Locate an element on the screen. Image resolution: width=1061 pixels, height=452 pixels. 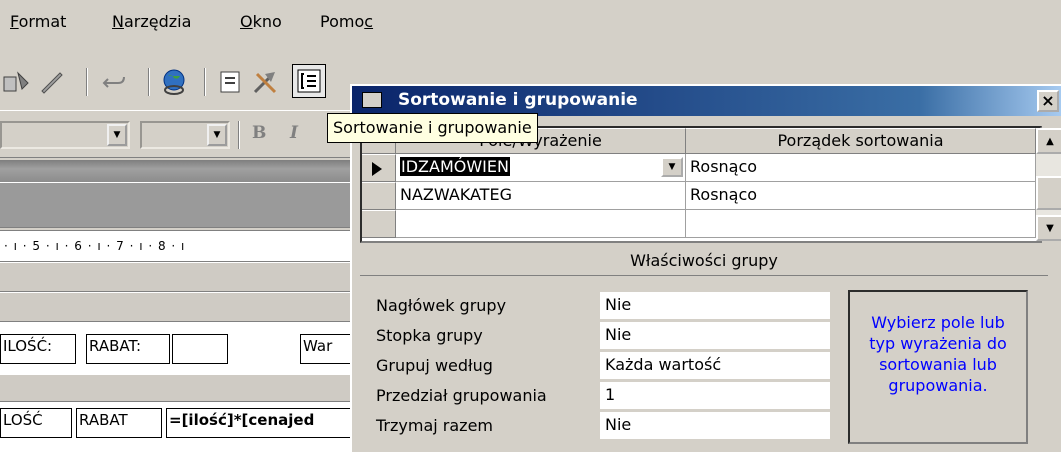
report-header-bar is located at coordinates (180, 205).